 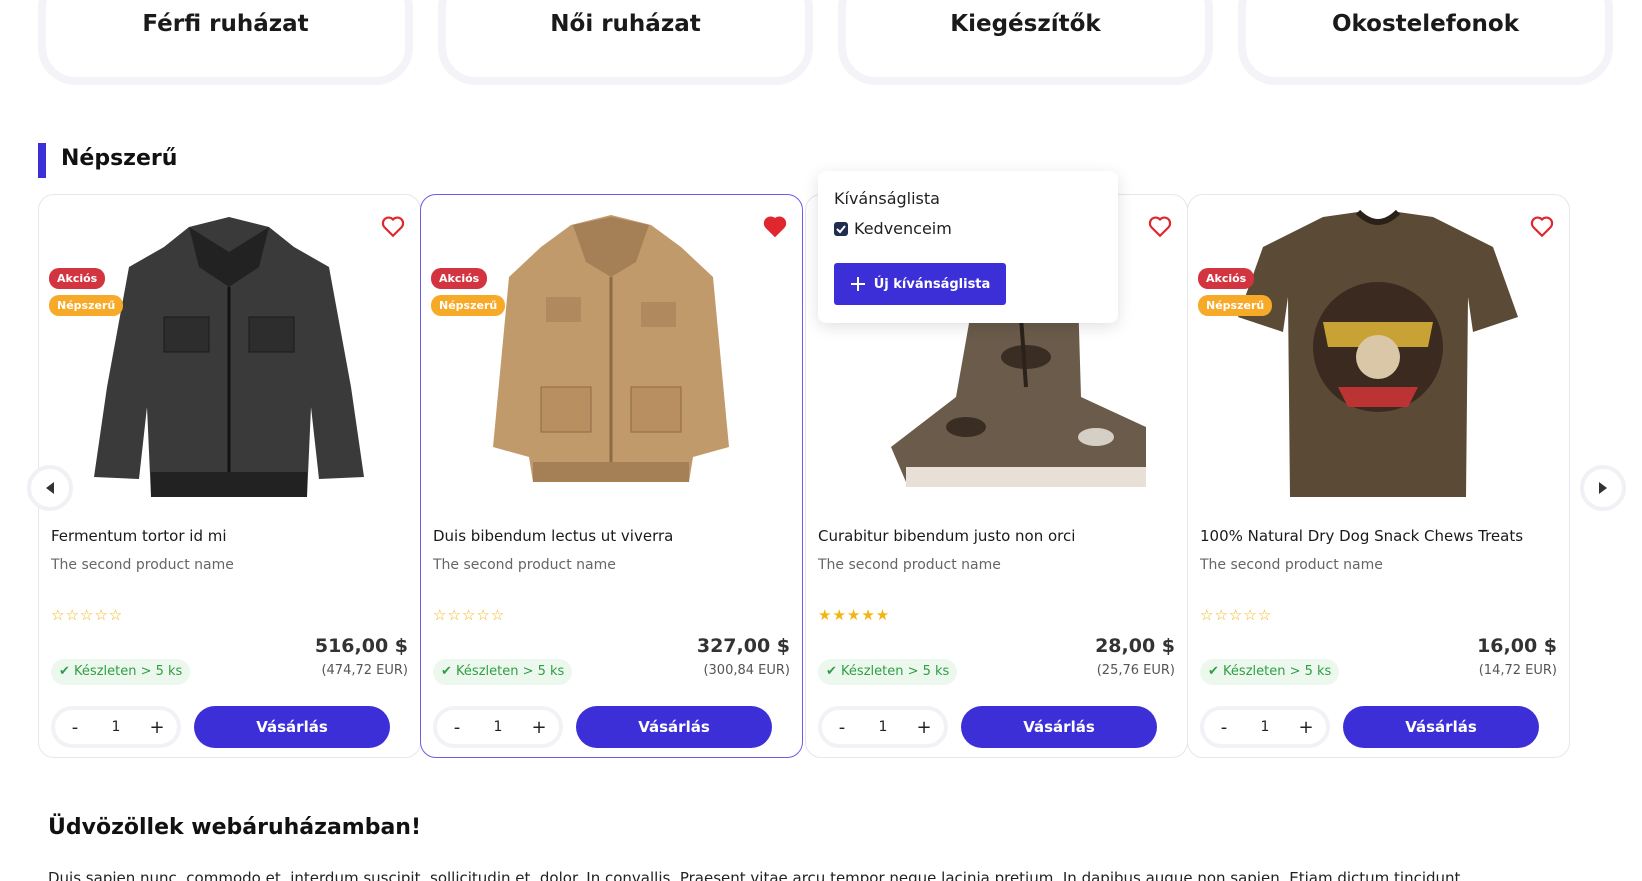 I want to click on product-image-printed-tshirt, so click(x=1378, y=357).